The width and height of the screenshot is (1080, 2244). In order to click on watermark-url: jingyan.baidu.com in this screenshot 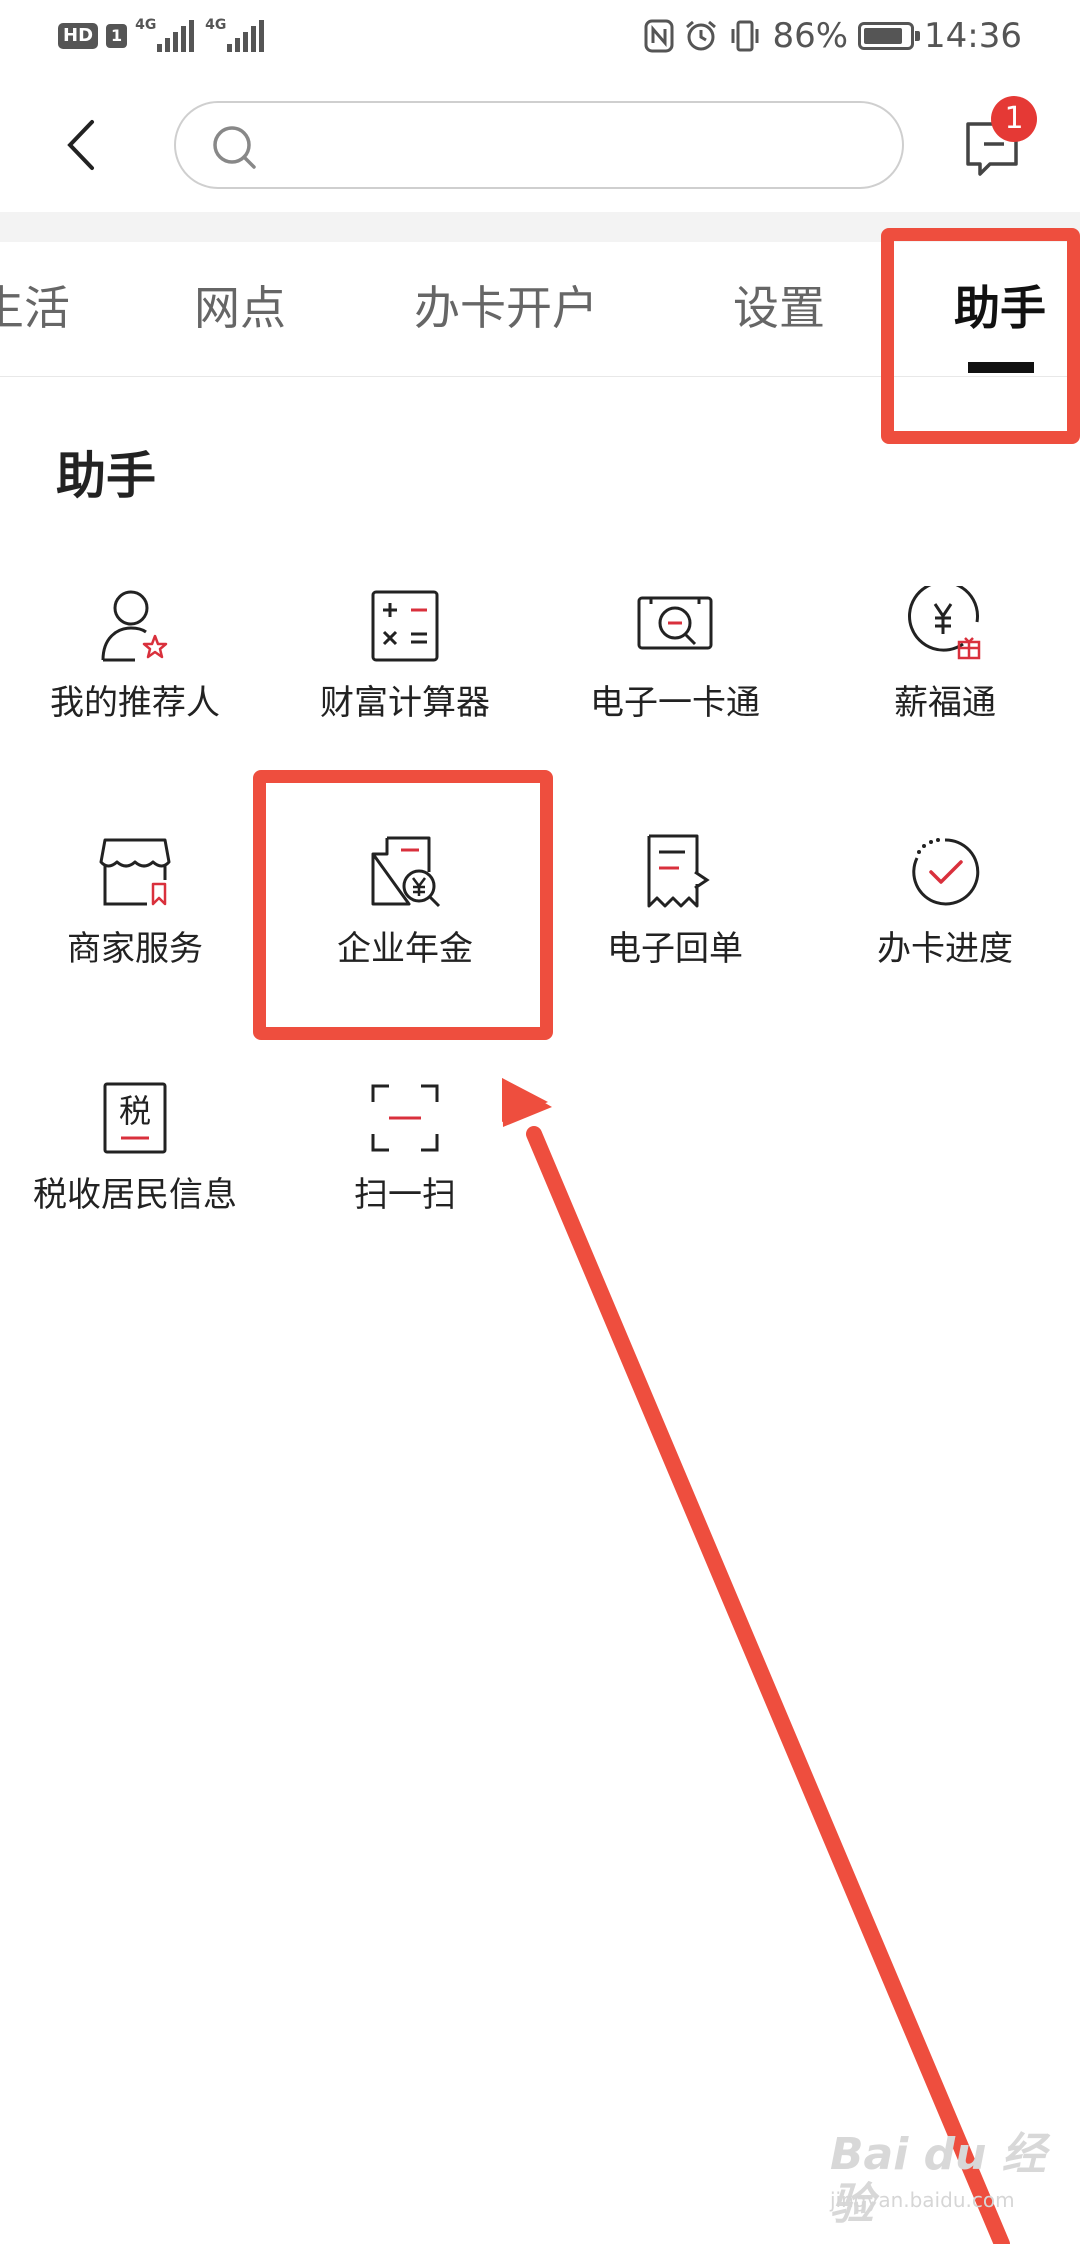, I will do `click(922, 2200)`.